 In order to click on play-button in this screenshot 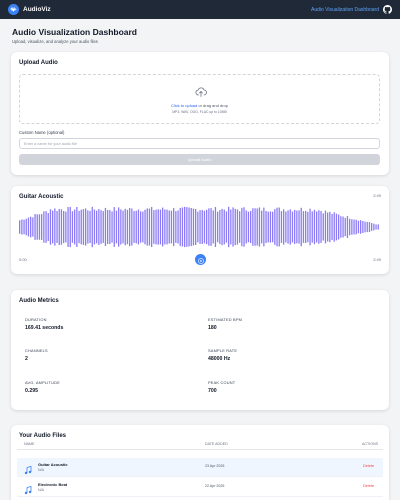, I will do `click(200, 259)`.